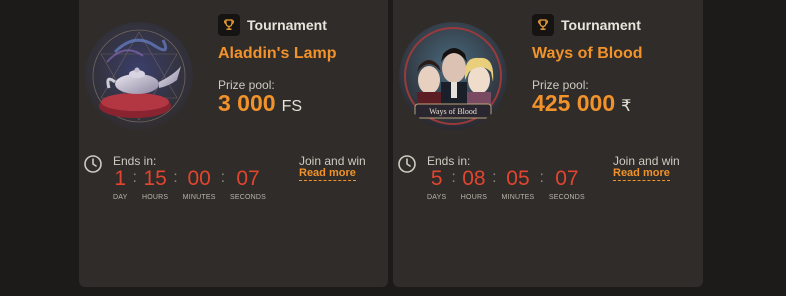  I want to click on game-thumbnail-aladdins-lamp, so click(139, 76).